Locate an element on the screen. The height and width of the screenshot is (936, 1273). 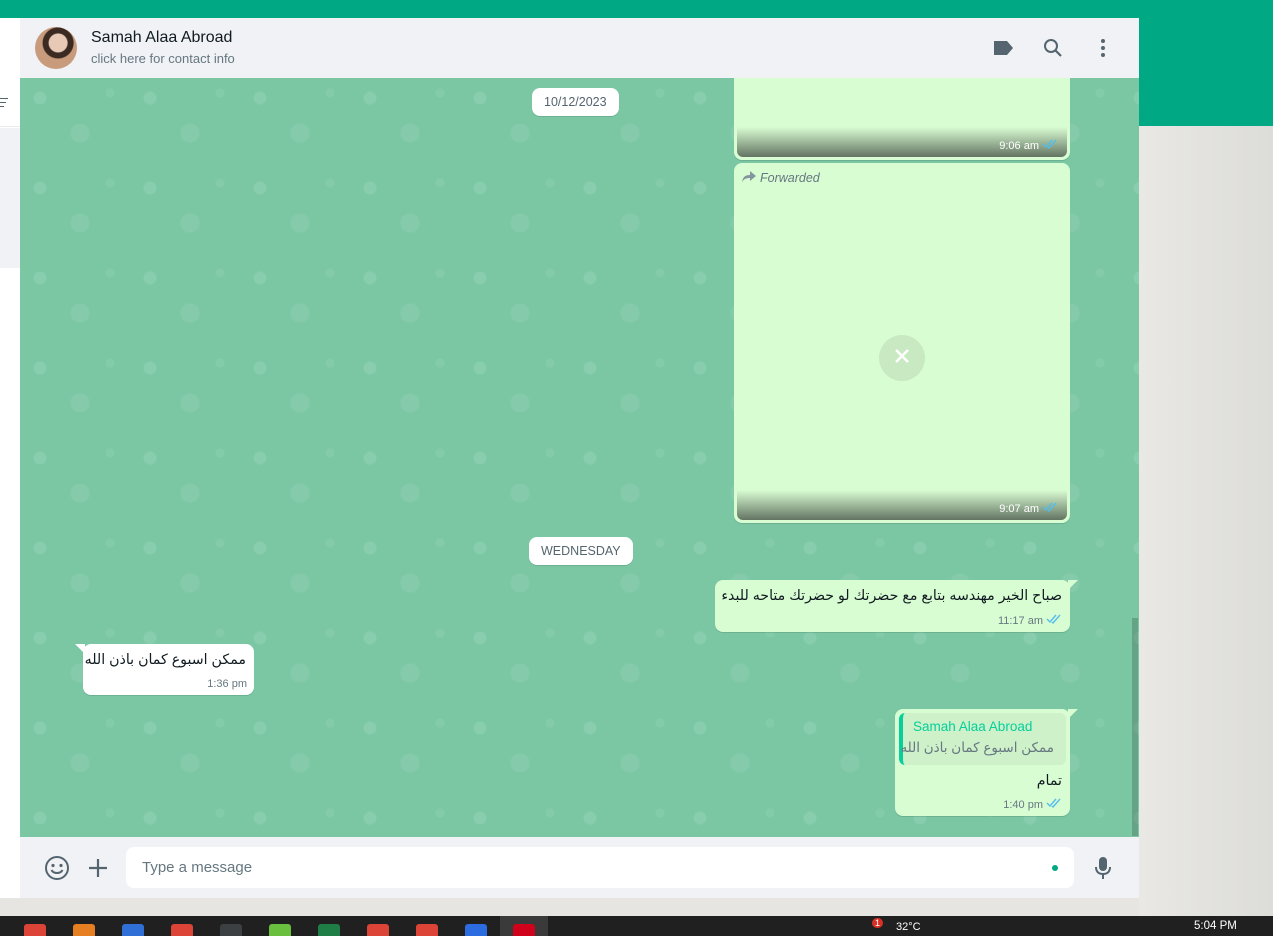
message-time: 1:36 pm is located at coordinates (227, 684).